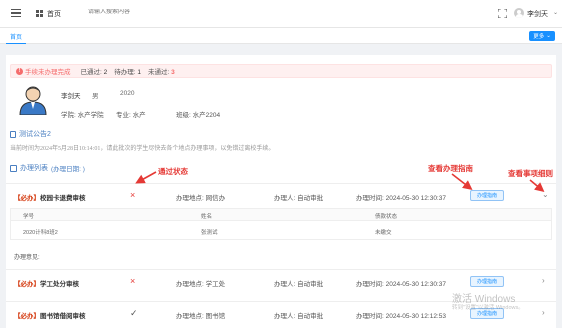  Describe the element at coordinates (16, 13) in the screenshot. I see `menu-icon` at that location.